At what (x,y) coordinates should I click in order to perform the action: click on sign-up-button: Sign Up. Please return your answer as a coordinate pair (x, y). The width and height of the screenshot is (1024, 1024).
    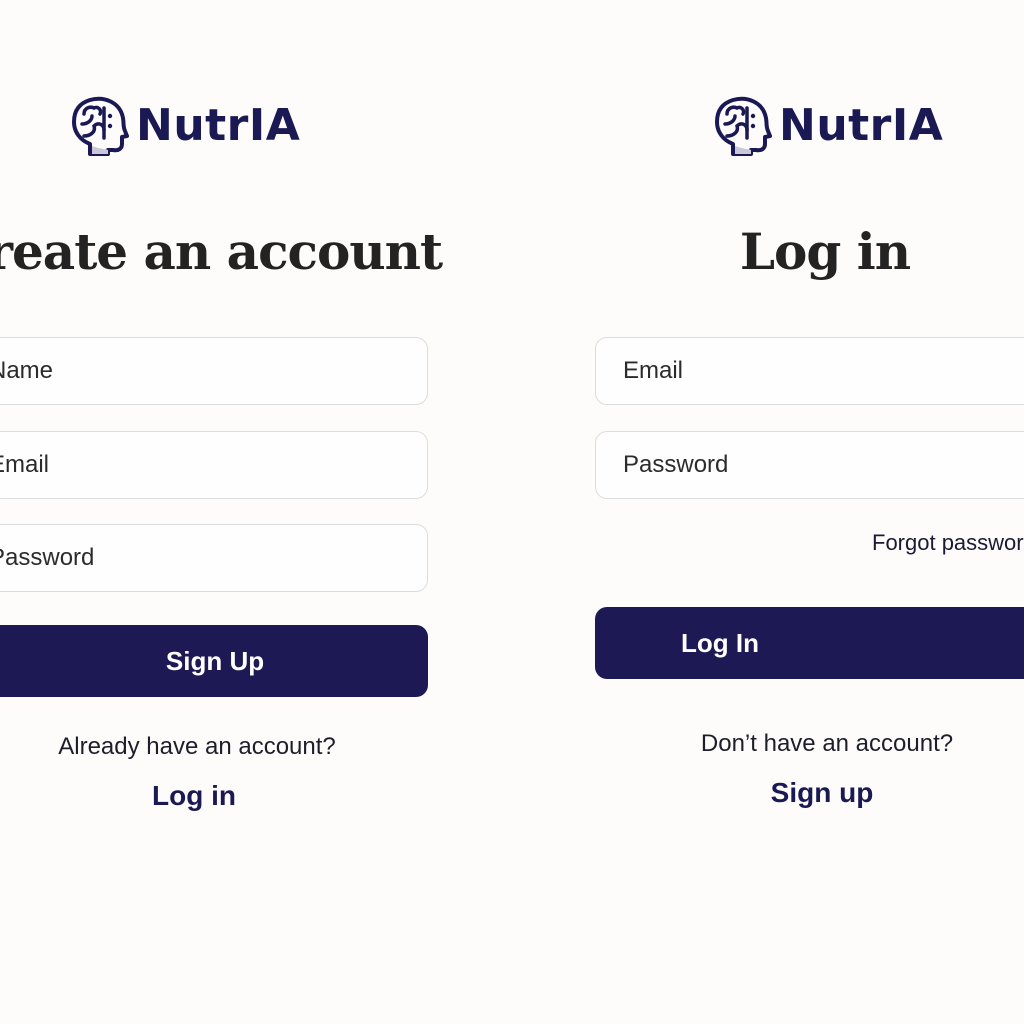
    Looking at the image, I should click on (214, 661).